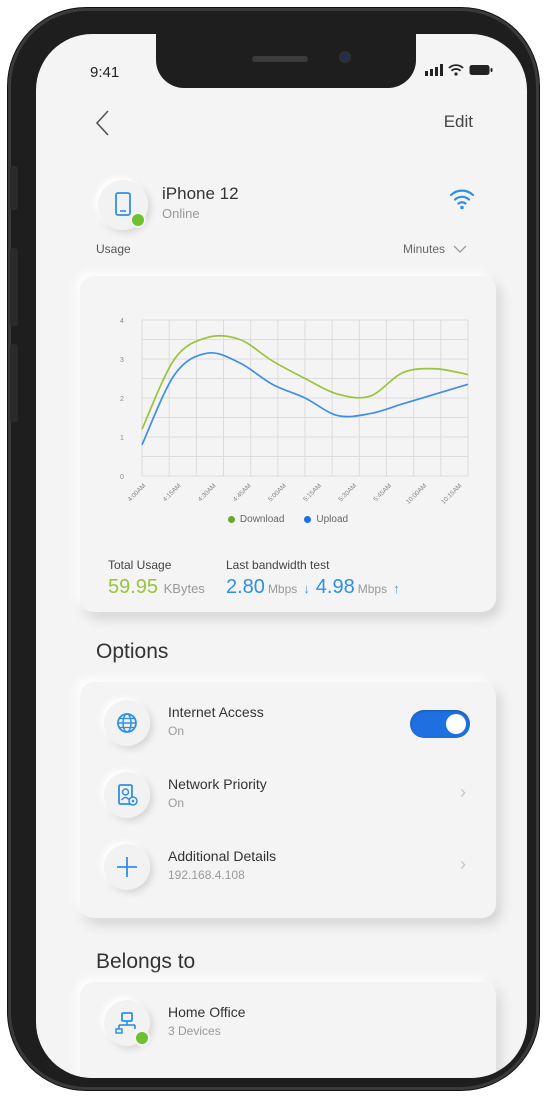 This screenshot has width=547, height=1098. What do you see at coordinates (372, 589) in the screenshot?
I see `upload-unit: Mbps` at bounding box center [372, 589].